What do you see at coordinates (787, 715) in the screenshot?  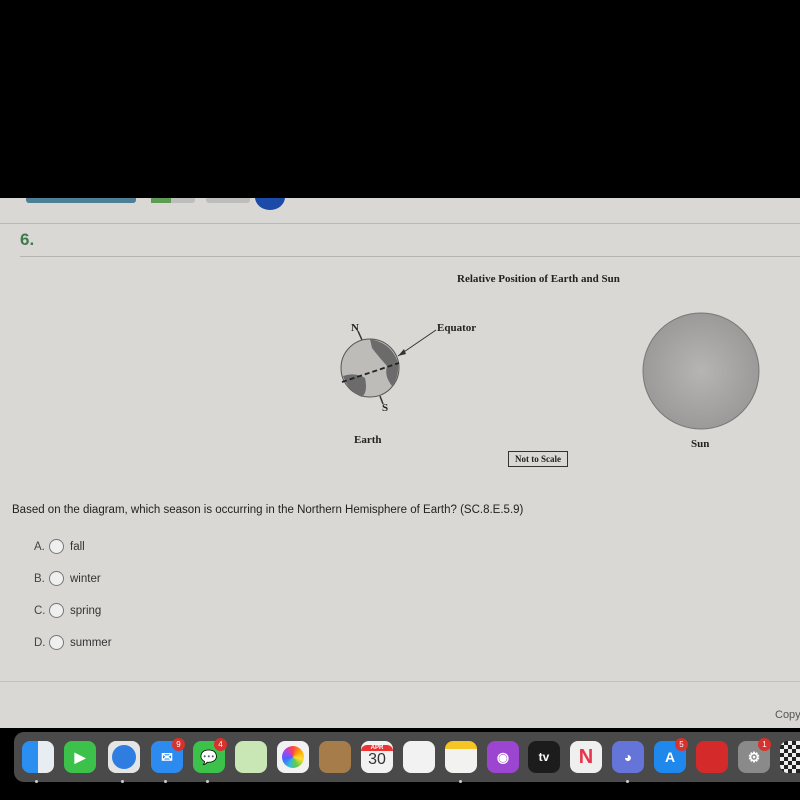 I see `copyright-text: Copy` at bounding box center [787, 715].